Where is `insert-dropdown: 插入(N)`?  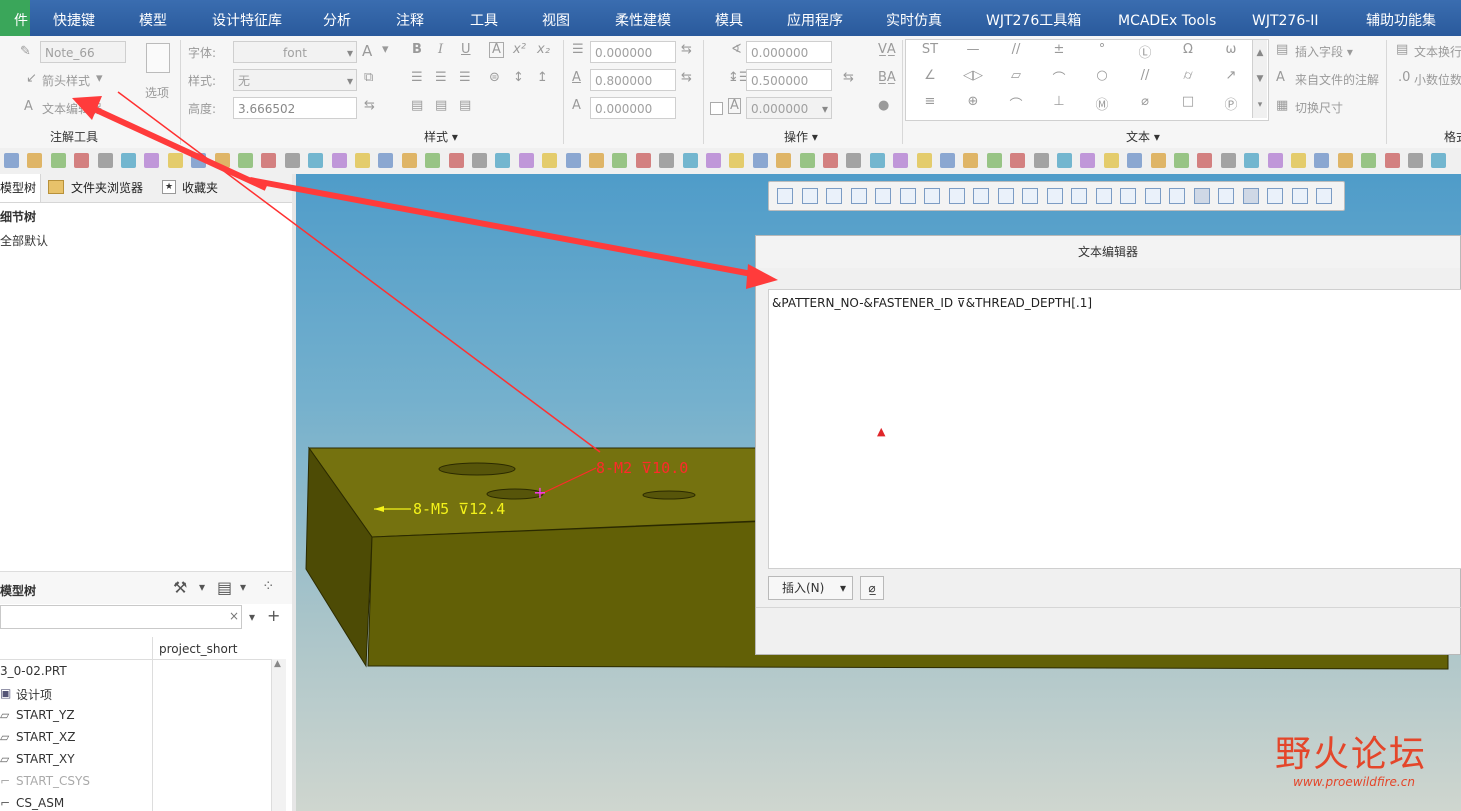
insert-dropdown: 插入(N) is located at coordinates (810, 588).